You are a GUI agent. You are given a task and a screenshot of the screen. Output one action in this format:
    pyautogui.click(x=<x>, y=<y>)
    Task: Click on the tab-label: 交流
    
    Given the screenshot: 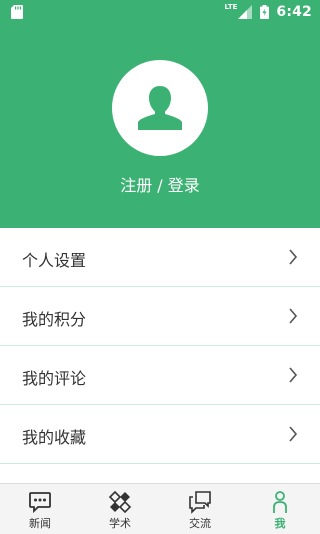 What is the action you would take?
    pyautogui.click(x=200, y=523)
    